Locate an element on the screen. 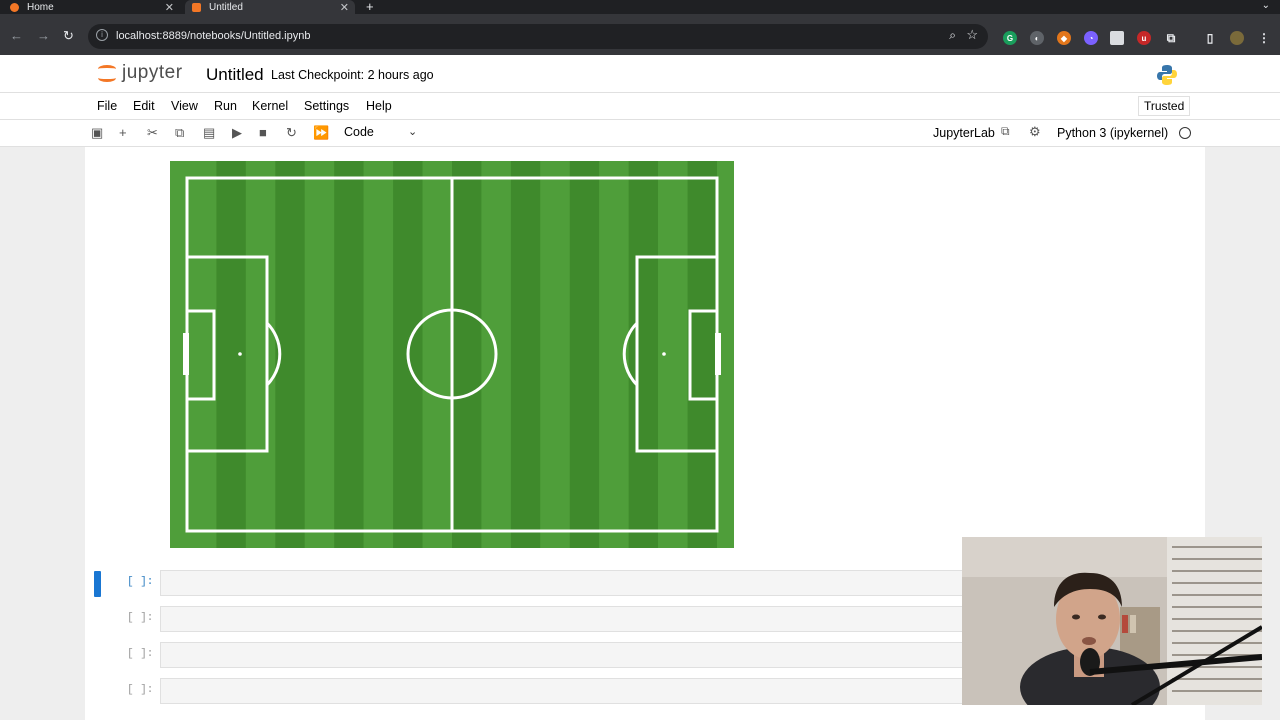  metamask-extension-icon: ◆ is located at coordinates (1064, 38).